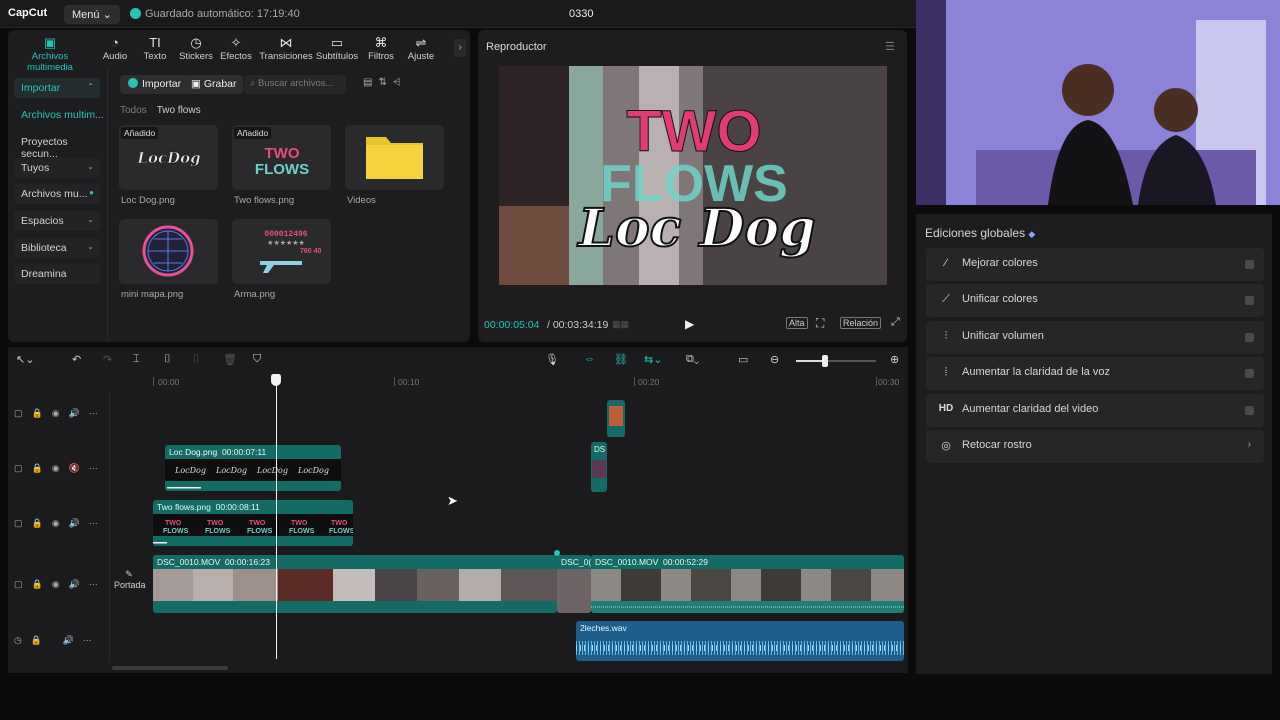 This screenshot has height=720, width=1280. What do you see at coordinates (621, 359) in the screenshot?
I see `magnet-icon: ⛓` at bounding box center [621, 359].